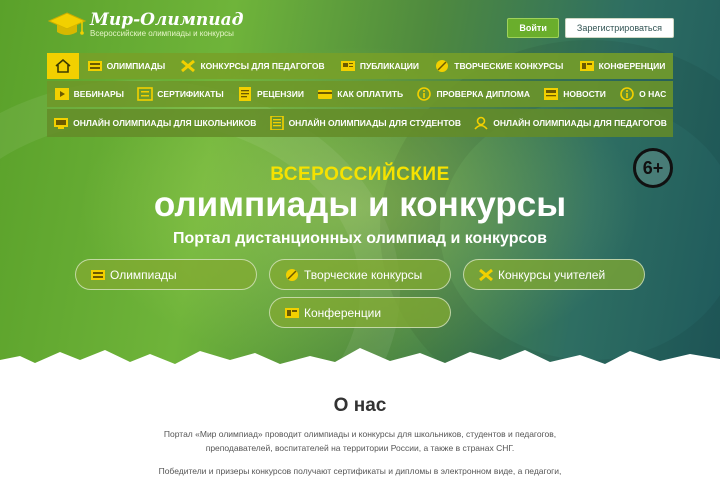 This screenshot has width=720, height=480. I want to click on register-button: Зарегистрироваться, so click(619, 28).